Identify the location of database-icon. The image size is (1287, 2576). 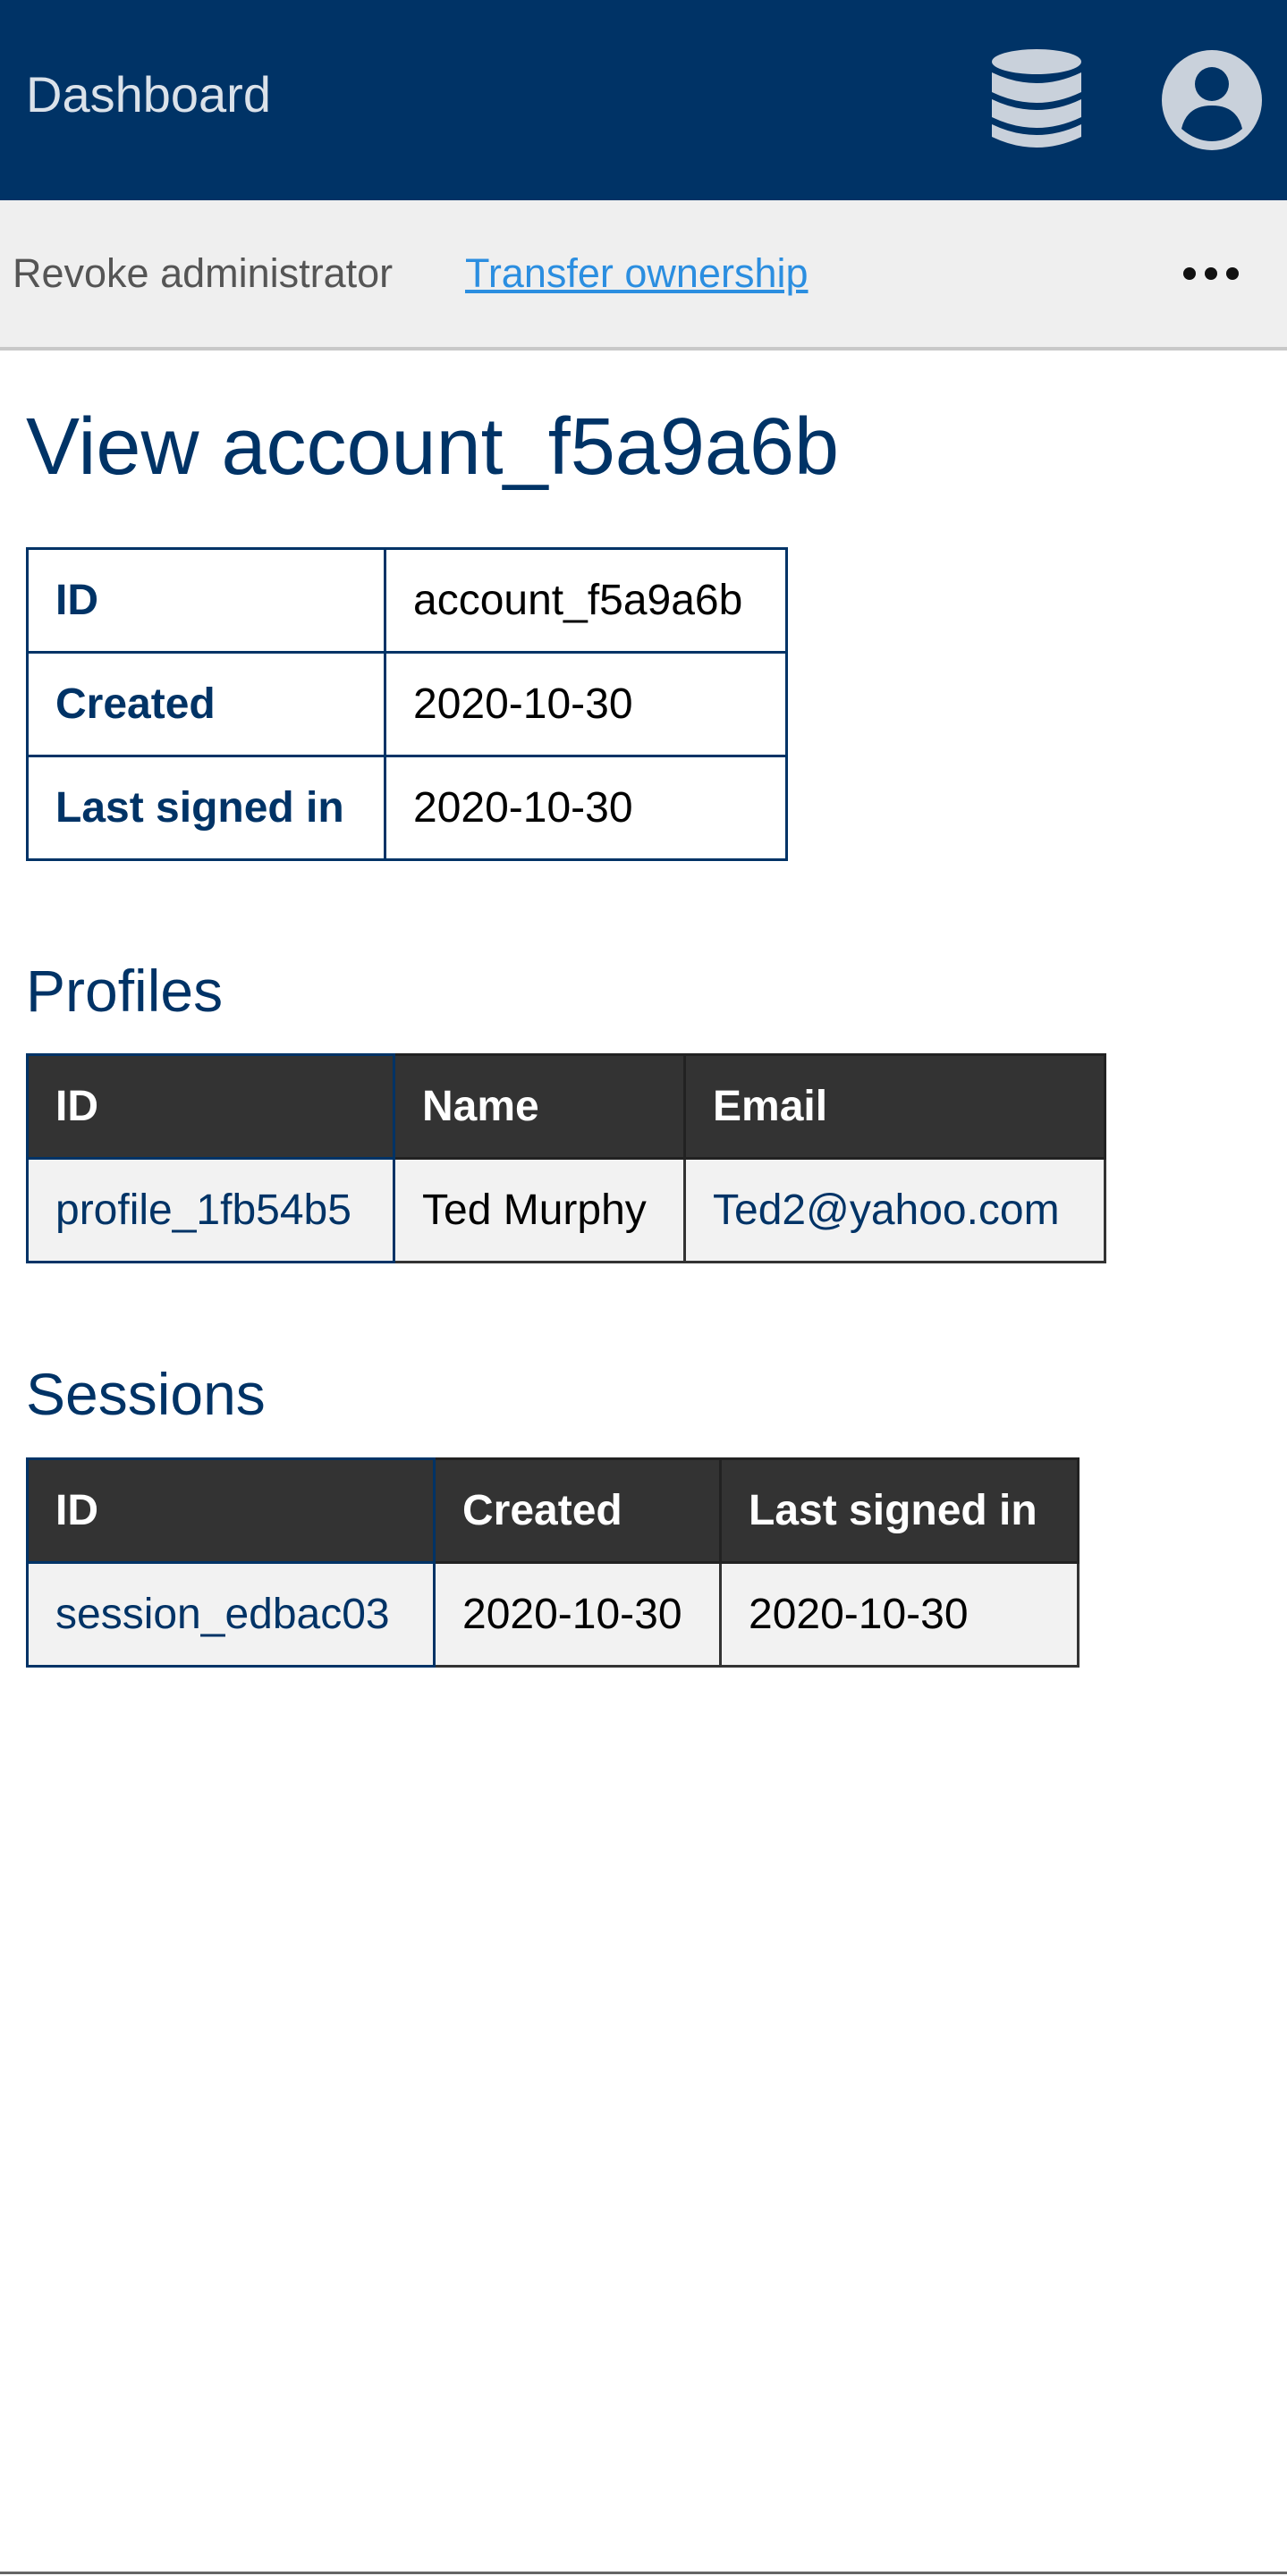
(1036, 99).